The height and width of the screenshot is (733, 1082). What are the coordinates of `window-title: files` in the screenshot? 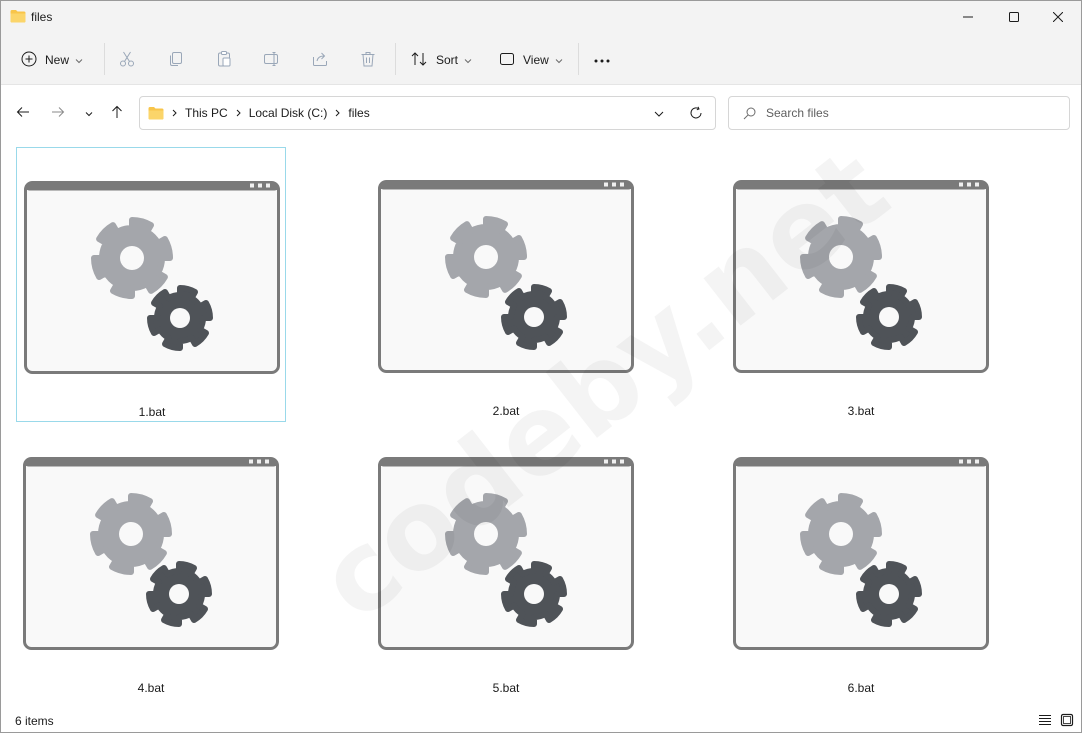 It's located at (42, 17).